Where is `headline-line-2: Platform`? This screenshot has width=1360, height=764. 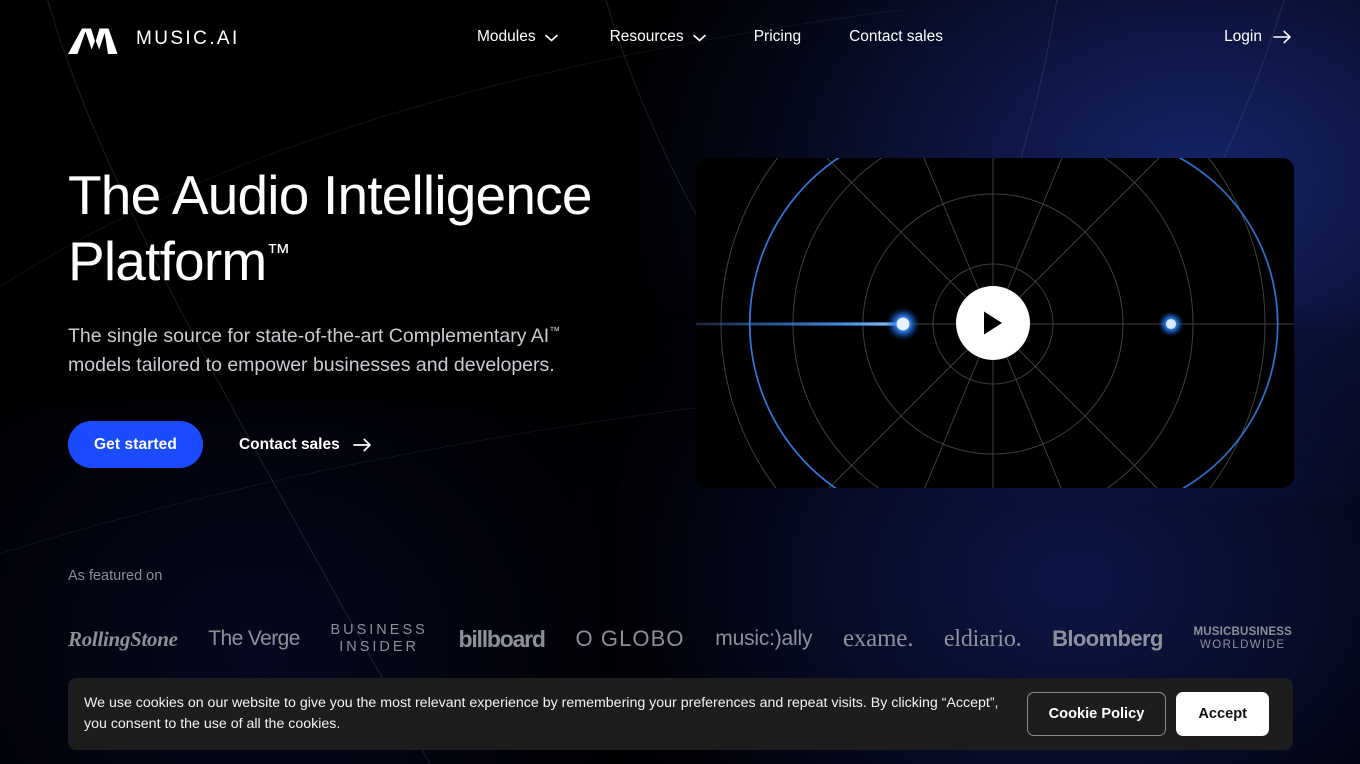 headline-line-2: Platform is located at coordinates (167, 261).